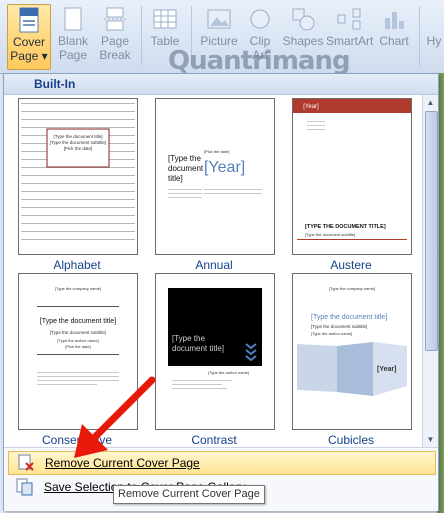 The width and height of the screenshot is (444, 513). I want to click on shapes-icon, so click(303, 19).